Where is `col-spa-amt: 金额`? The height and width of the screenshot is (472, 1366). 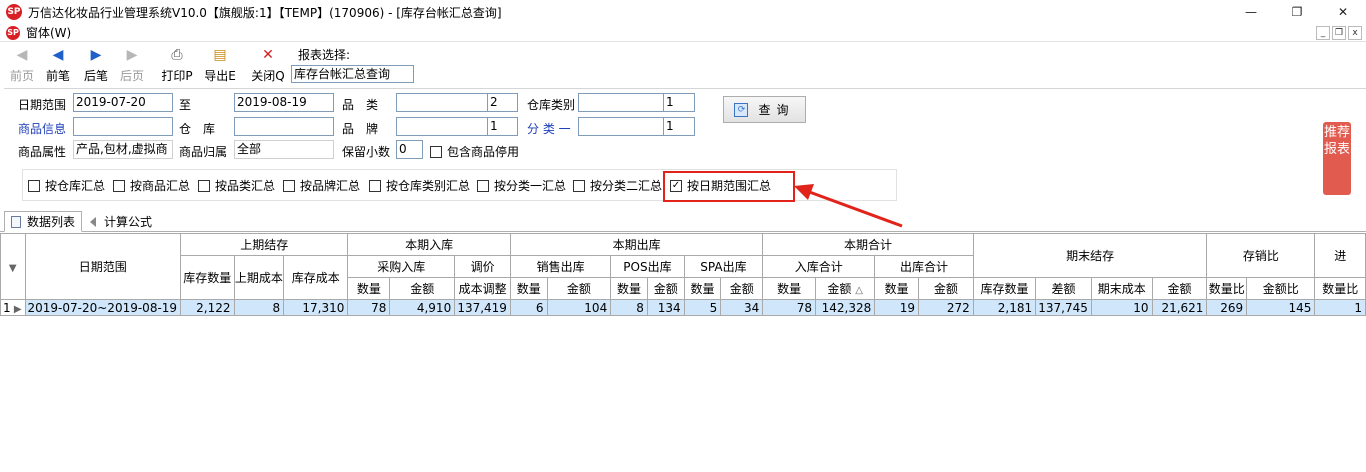
col-spa-amt: 金额 is located at coordinates (742, 288).